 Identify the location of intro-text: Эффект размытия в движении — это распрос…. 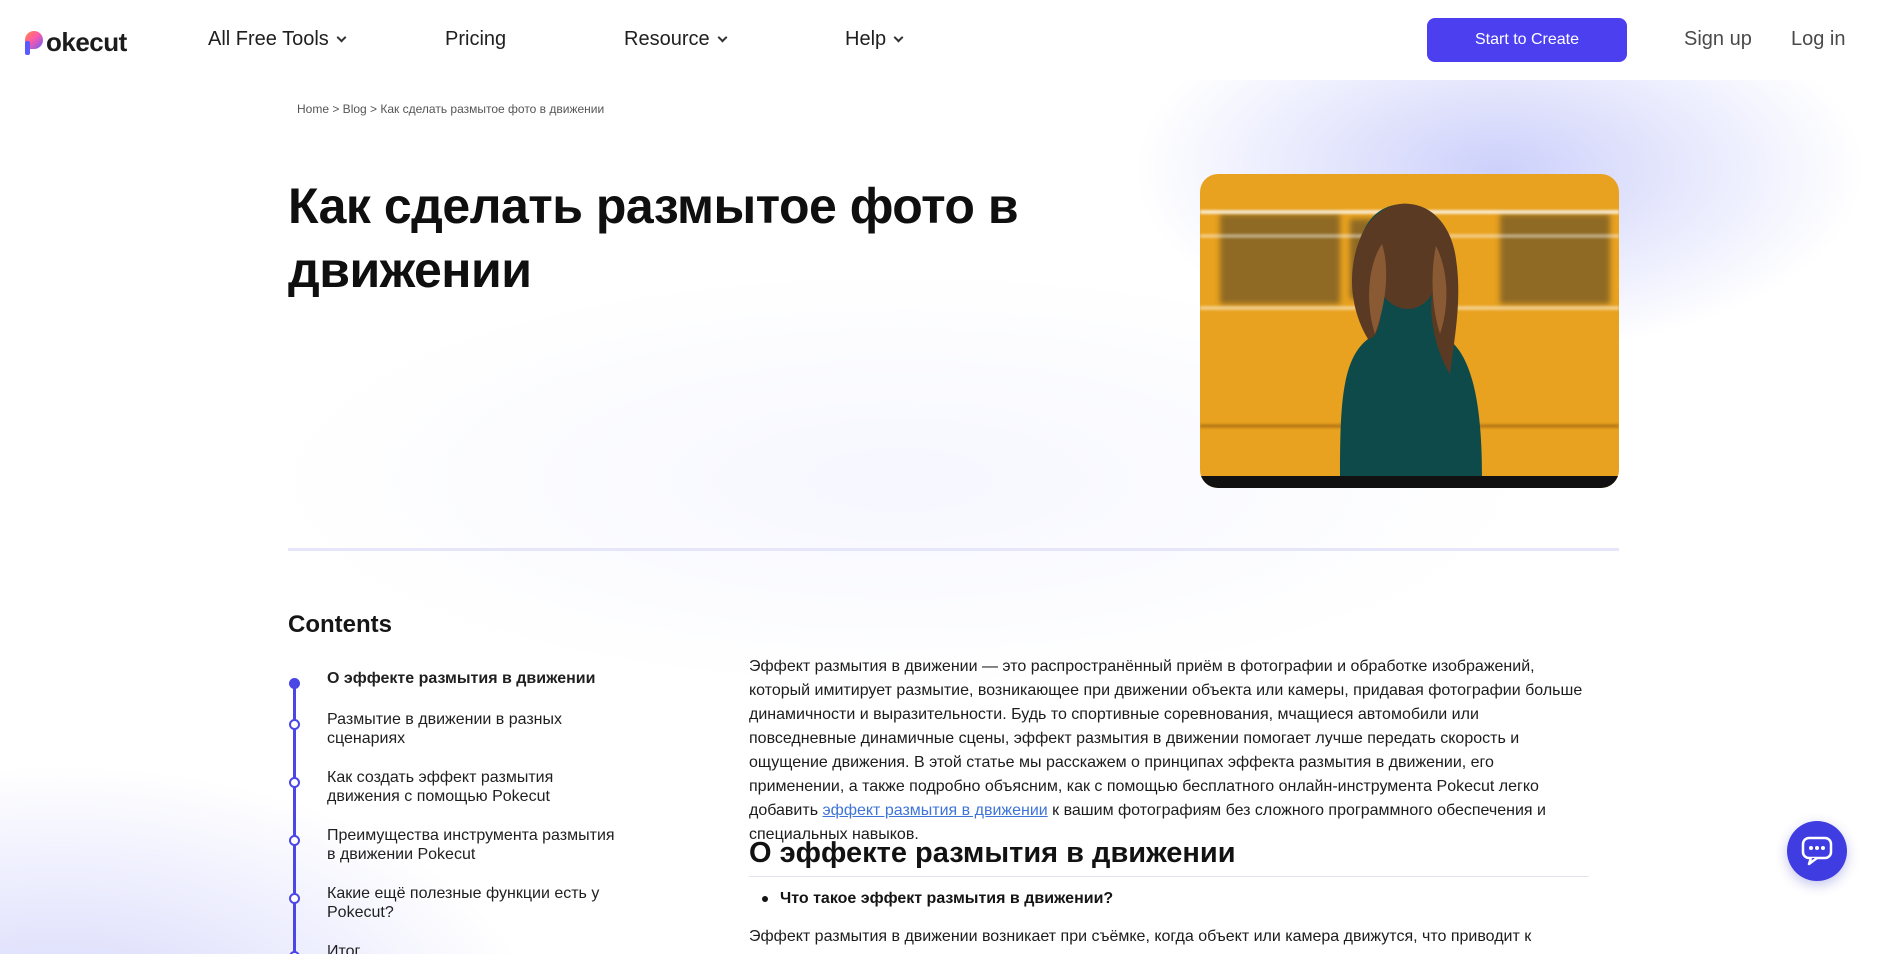
(1166, 738).